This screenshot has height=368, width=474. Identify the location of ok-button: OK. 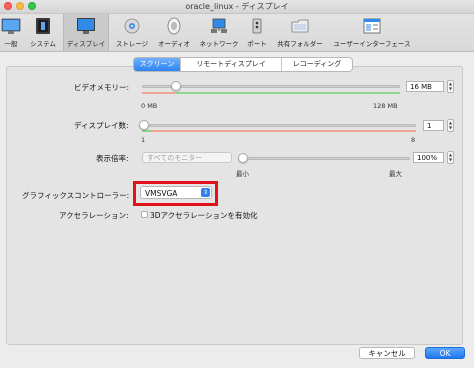
(445, 353).